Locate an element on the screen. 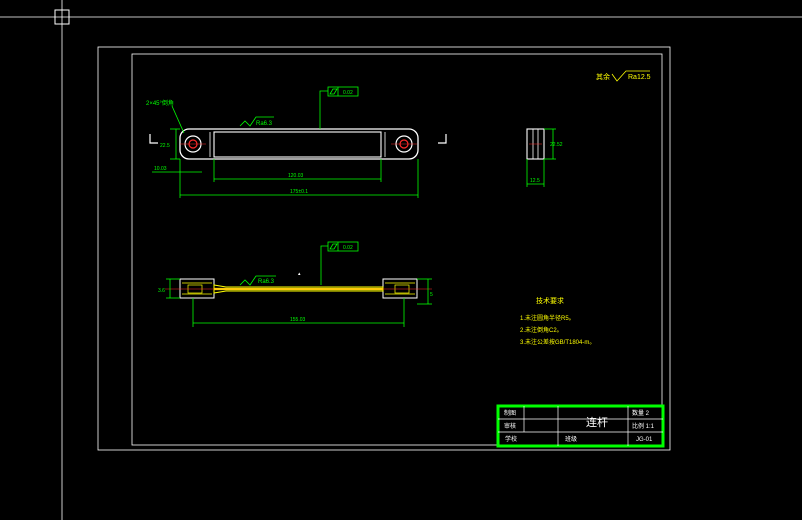  svg-text: 数量 2 is located at coordinates (641, 413).